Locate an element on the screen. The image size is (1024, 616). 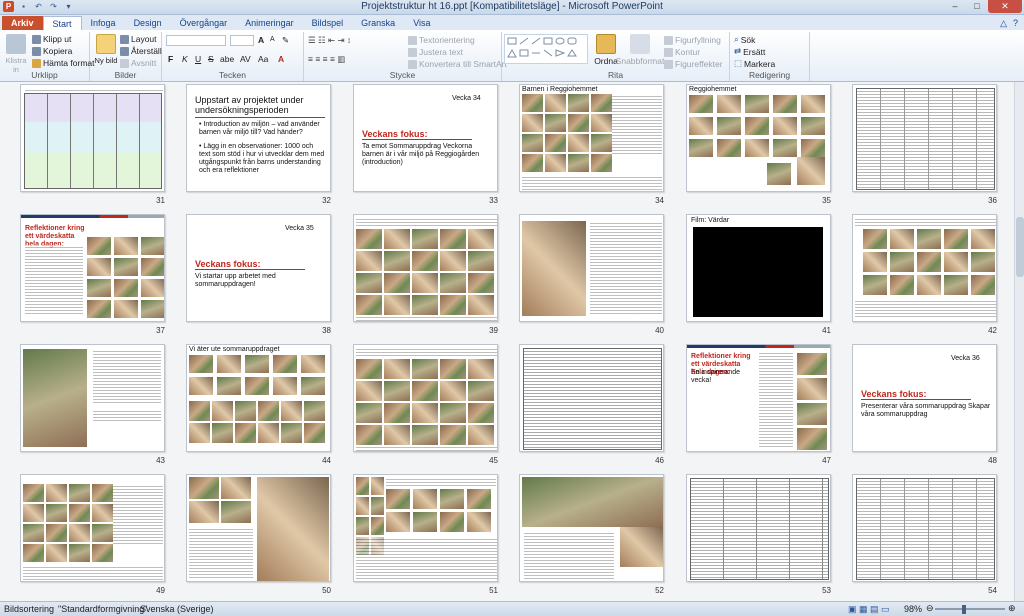
maximize-button: □ is located at coordinates (977, 6).